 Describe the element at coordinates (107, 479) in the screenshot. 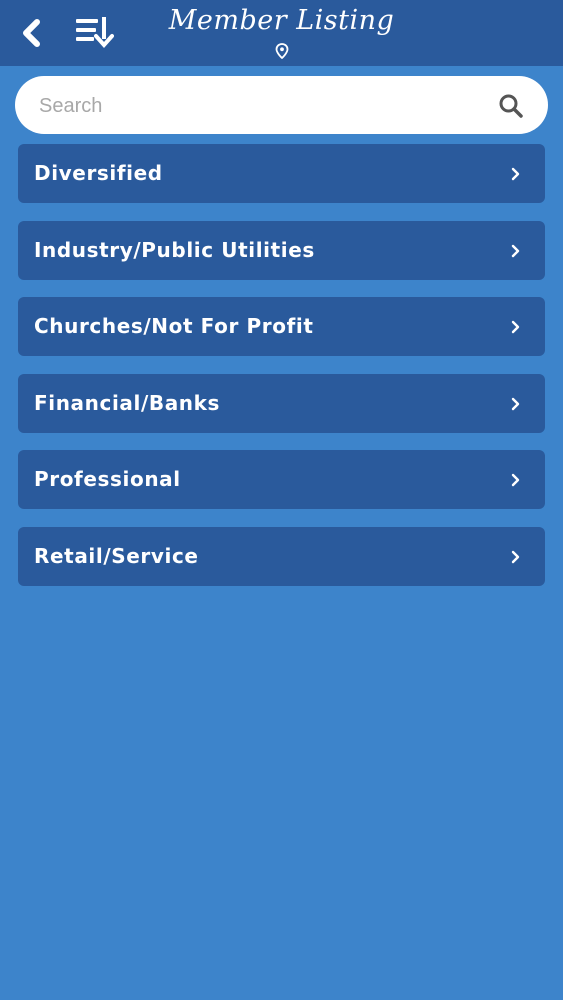

I see `list-item-label: Professional` at that location.